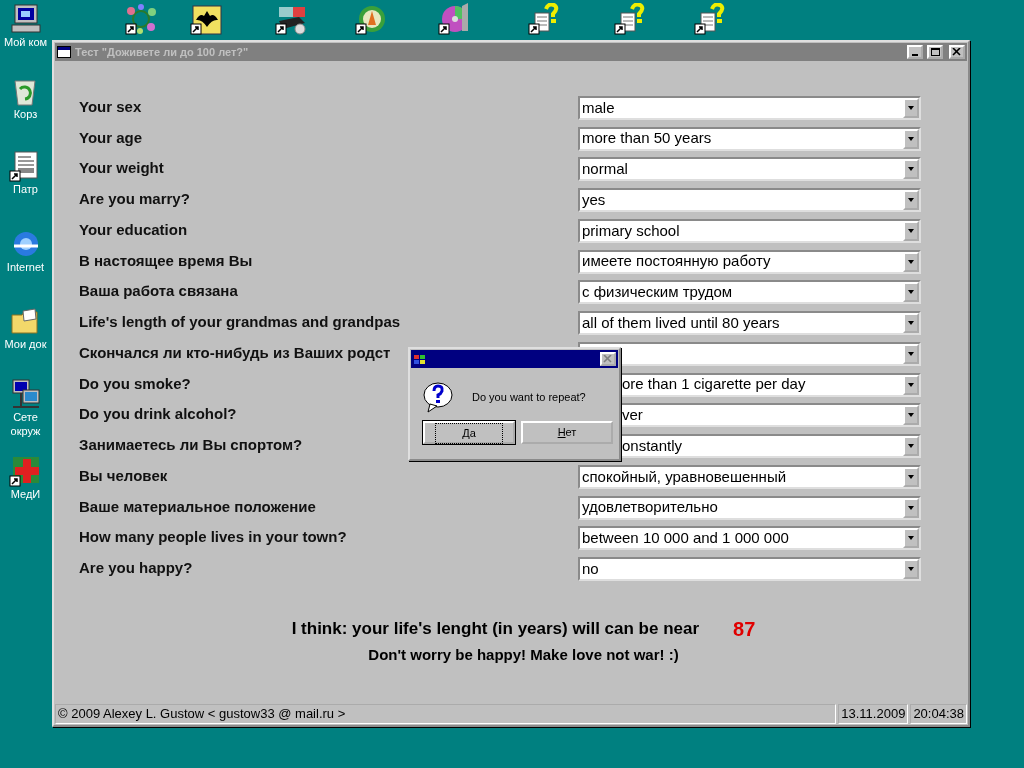  Describe the element at coordinates (749, 230) in the screenshot. I see `dropdown: primary school` at that location.